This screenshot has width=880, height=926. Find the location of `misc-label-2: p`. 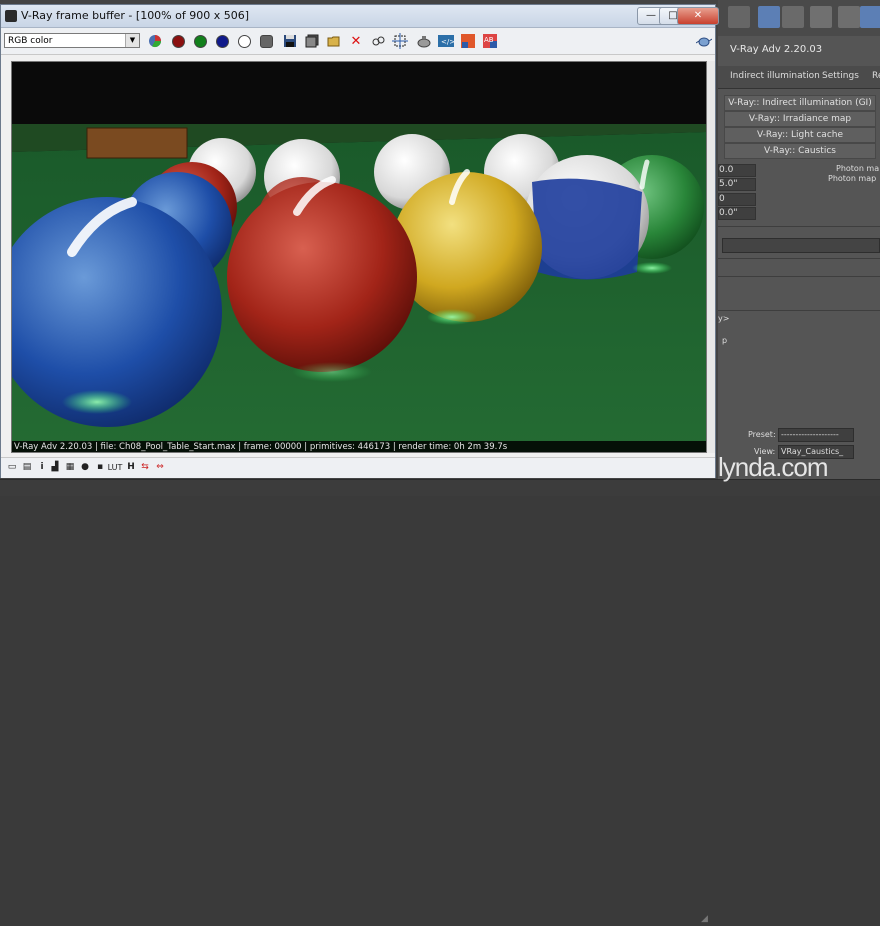

misc-label-2: p is located at coordinates (725, 340).